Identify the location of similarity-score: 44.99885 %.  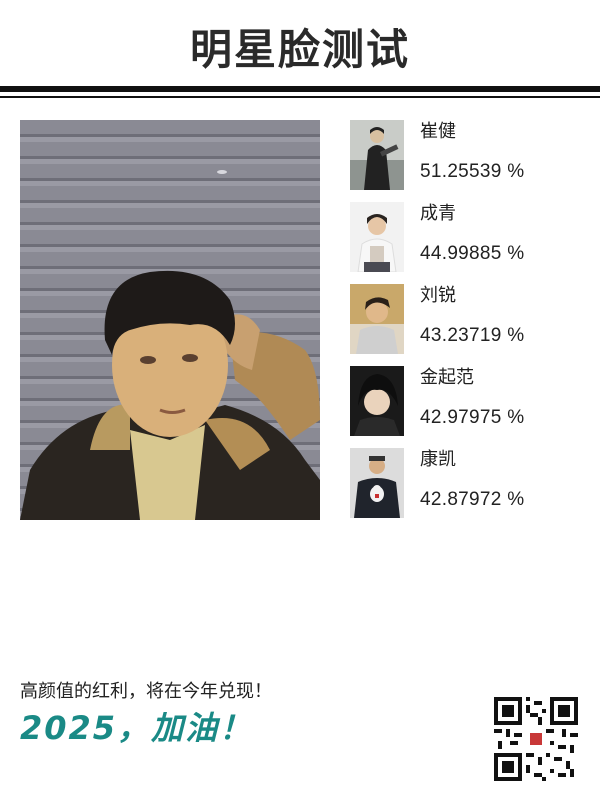
(472, 253).